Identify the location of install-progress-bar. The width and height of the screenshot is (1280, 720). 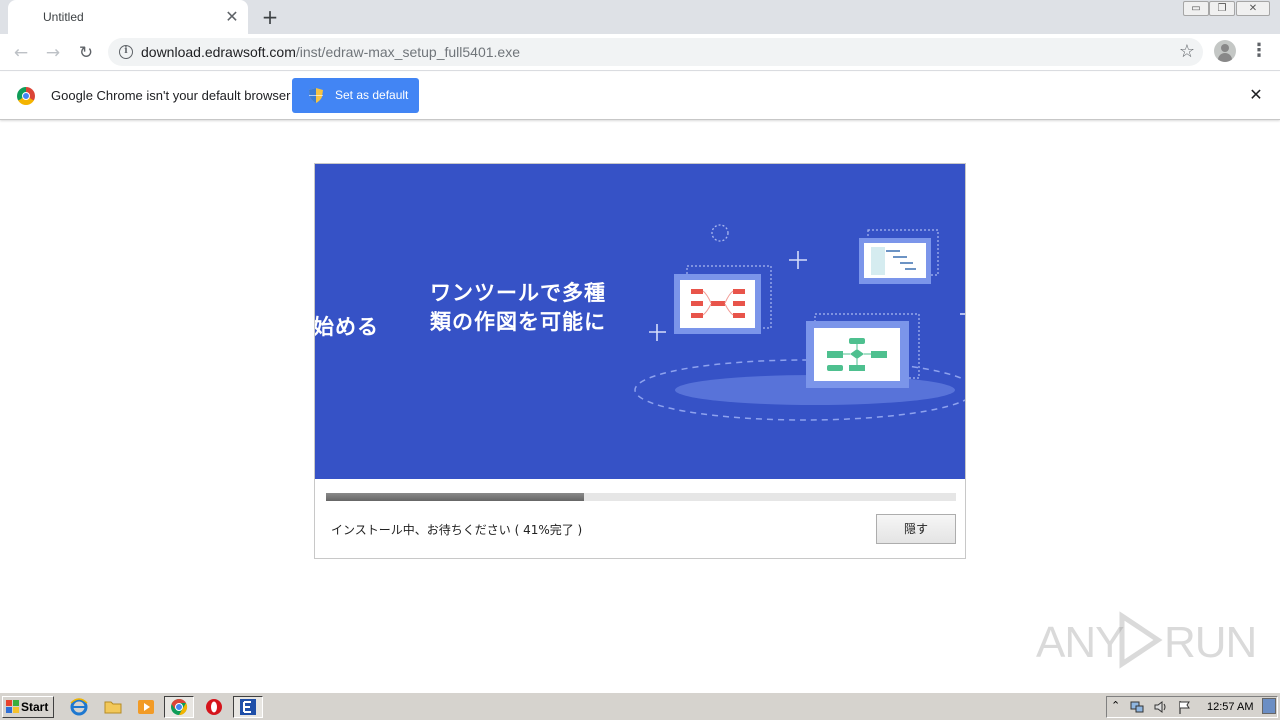
(641, 497).